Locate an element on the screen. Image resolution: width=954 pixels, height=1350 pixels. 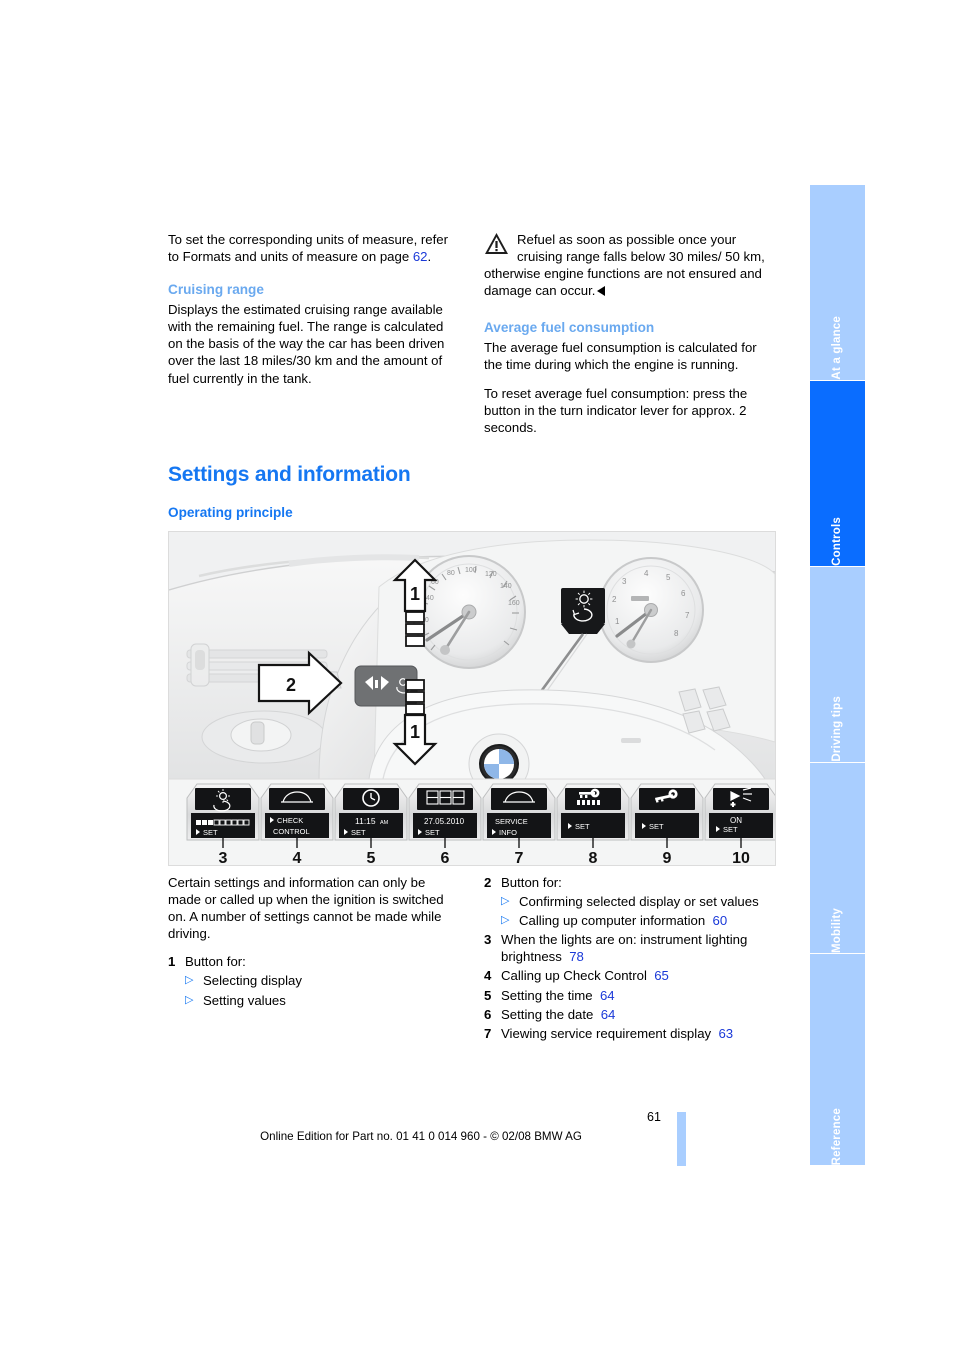
sidebar-tab-label: Driving tips is located at coordinates (836, 729).